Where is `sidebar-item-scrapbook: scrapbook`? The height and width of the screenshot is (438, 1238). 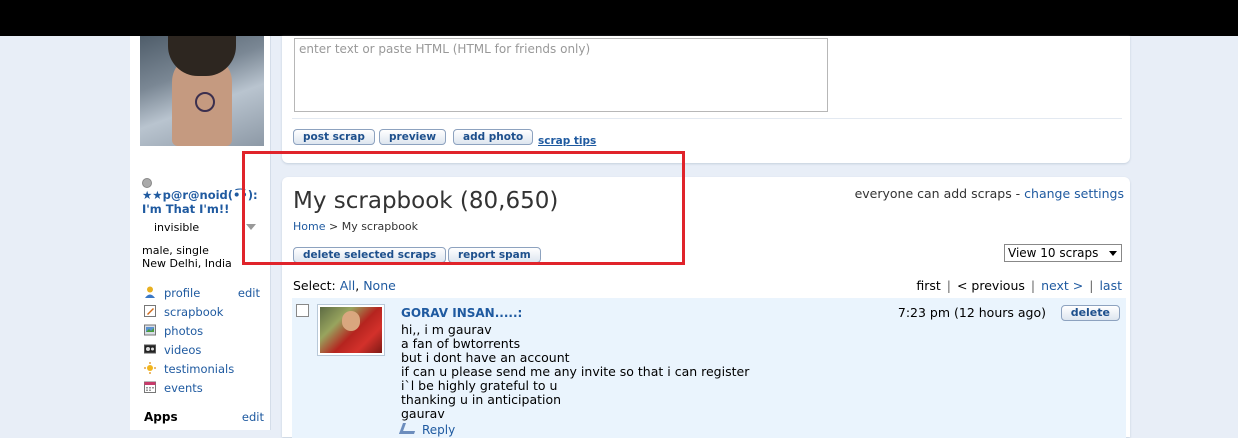 sidebar-item-scrapbook: scrapbook is located at coordinates (204, 312).